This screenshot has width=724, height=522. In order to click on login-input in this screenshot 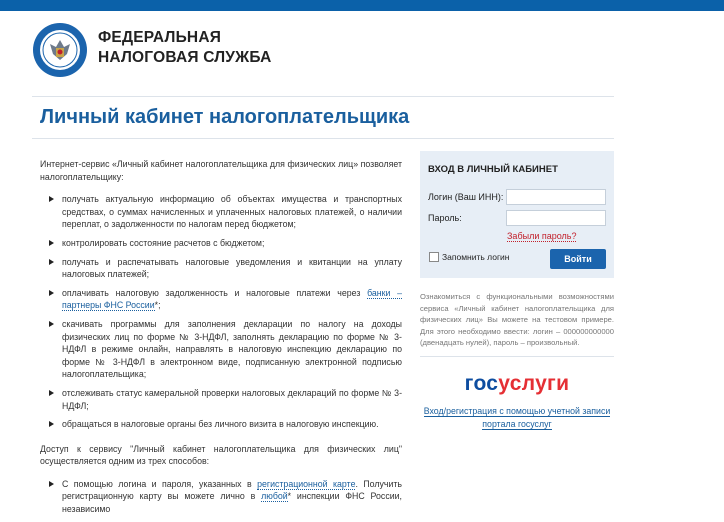, I will do `click(556, 197)`.